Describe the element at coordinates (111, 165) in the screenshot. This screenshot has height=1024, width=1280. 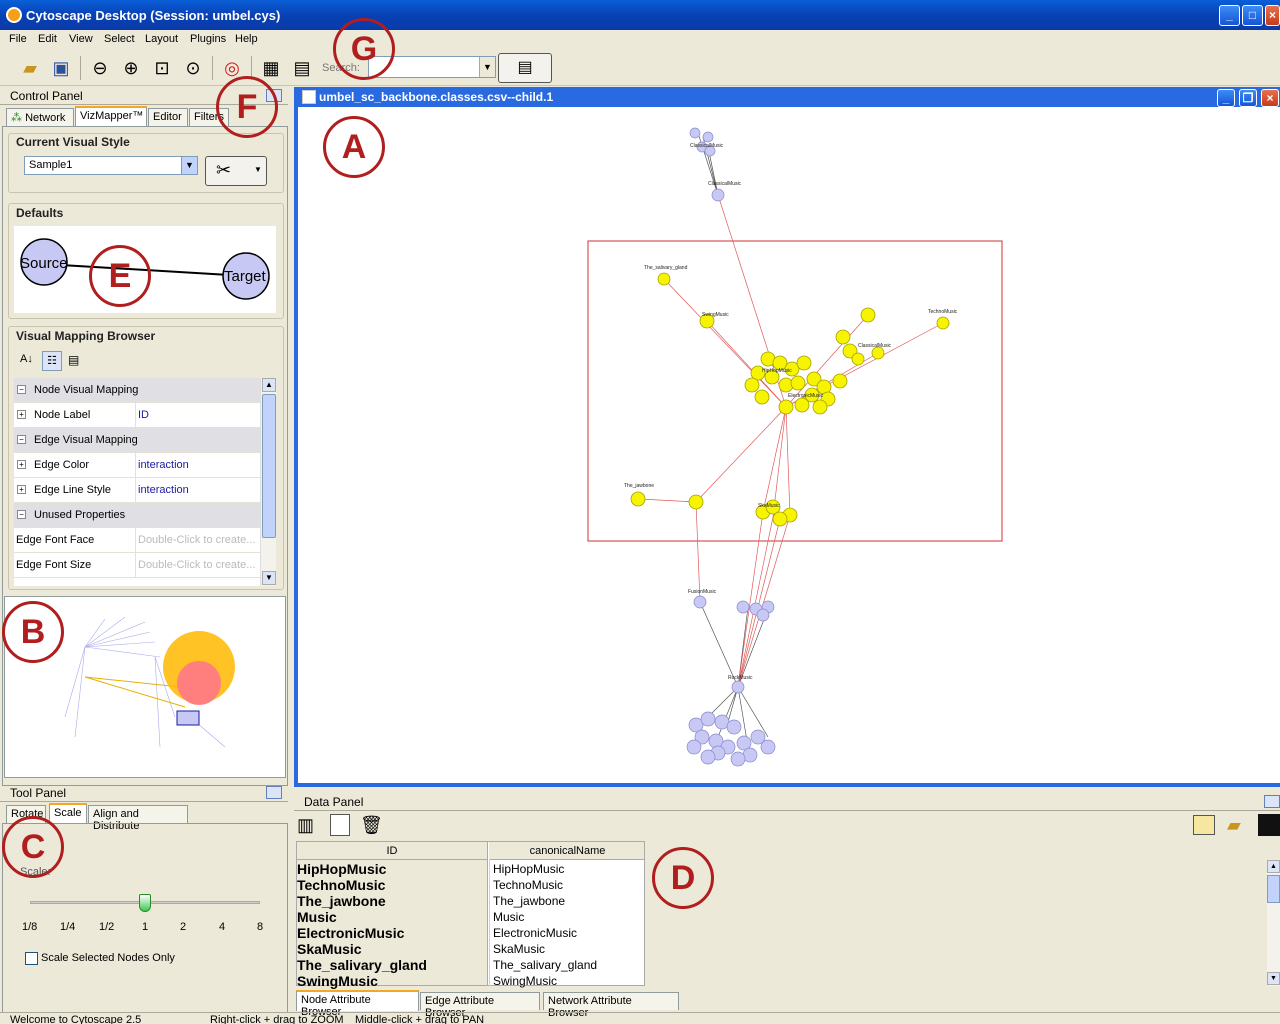
I see `visual-style-select: Sample1 ▼` at that location.